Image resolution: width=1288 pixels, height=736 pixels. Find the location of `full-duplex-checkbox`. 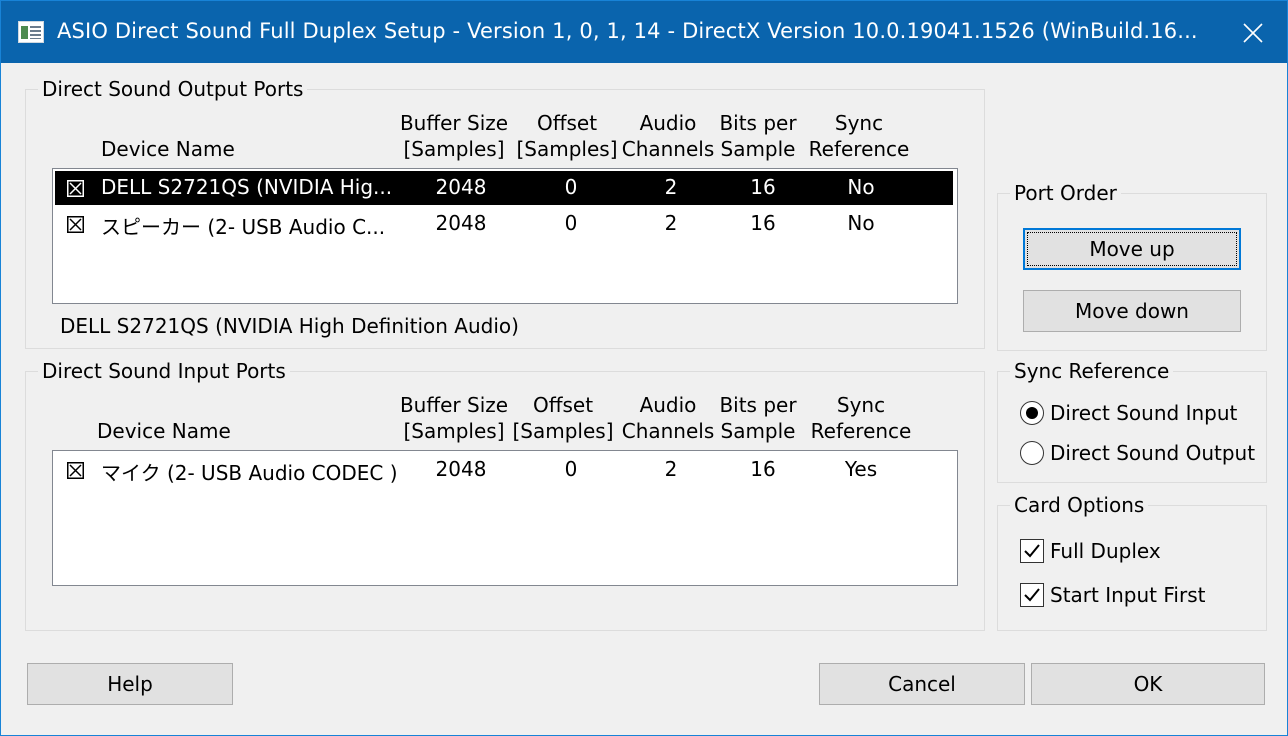

full-duplex-checkbox is located at coordinates (1032, 551).